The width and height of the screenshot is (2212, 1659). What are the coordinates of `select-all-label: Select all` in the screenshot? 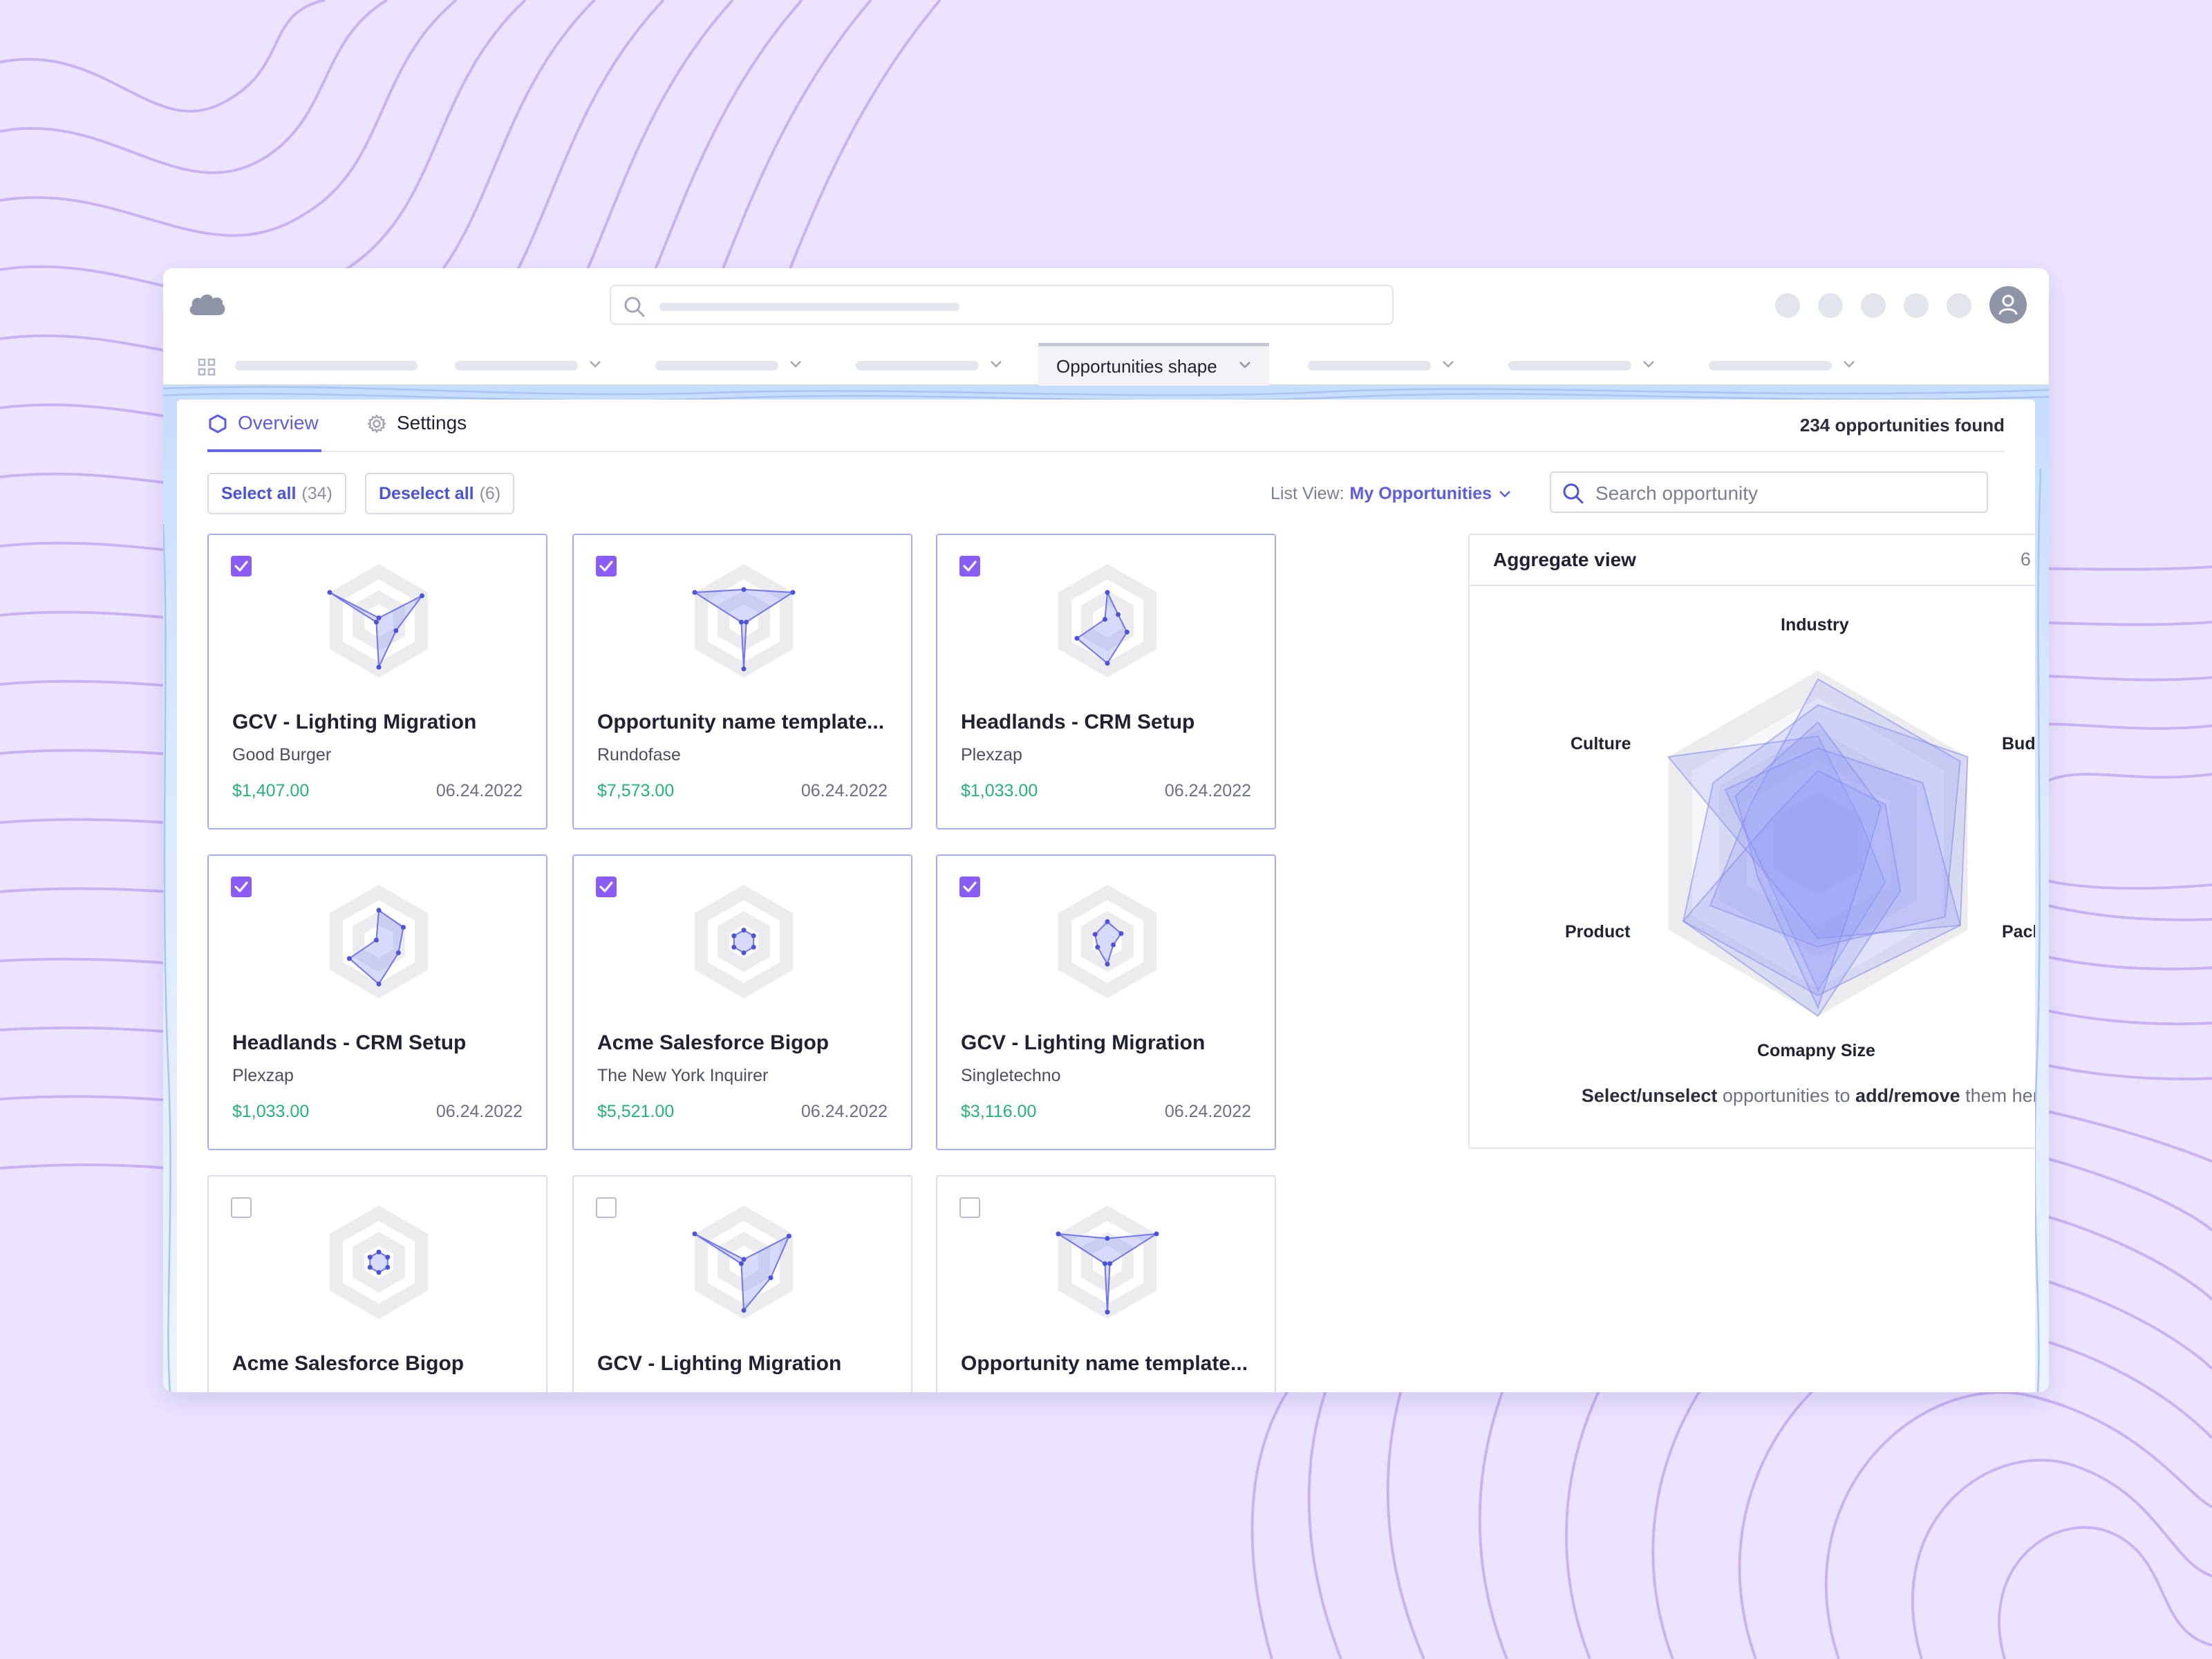 It's located at (259, 493).